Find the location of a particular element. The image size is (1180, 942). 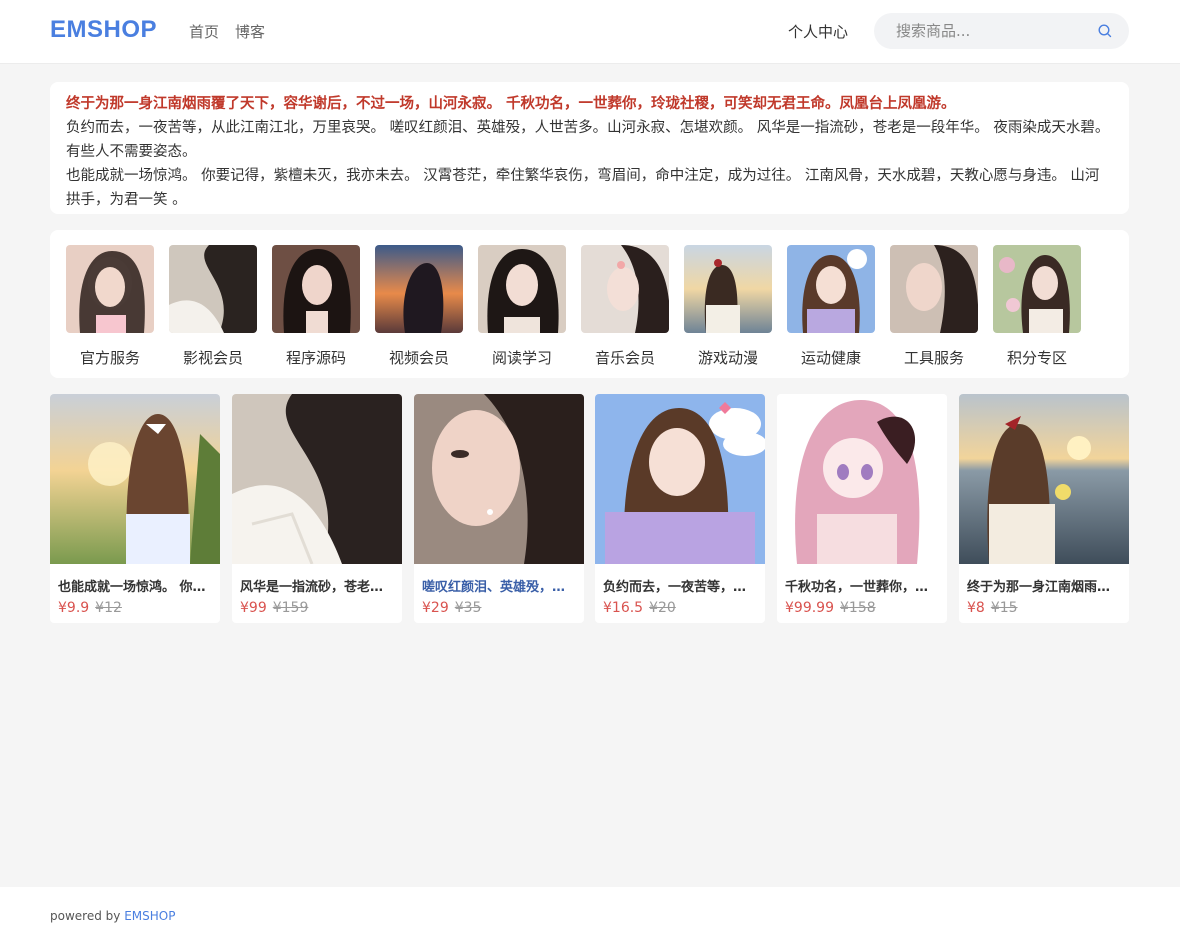

site-logo: EMSHOP is located at coordinates (103, 30).